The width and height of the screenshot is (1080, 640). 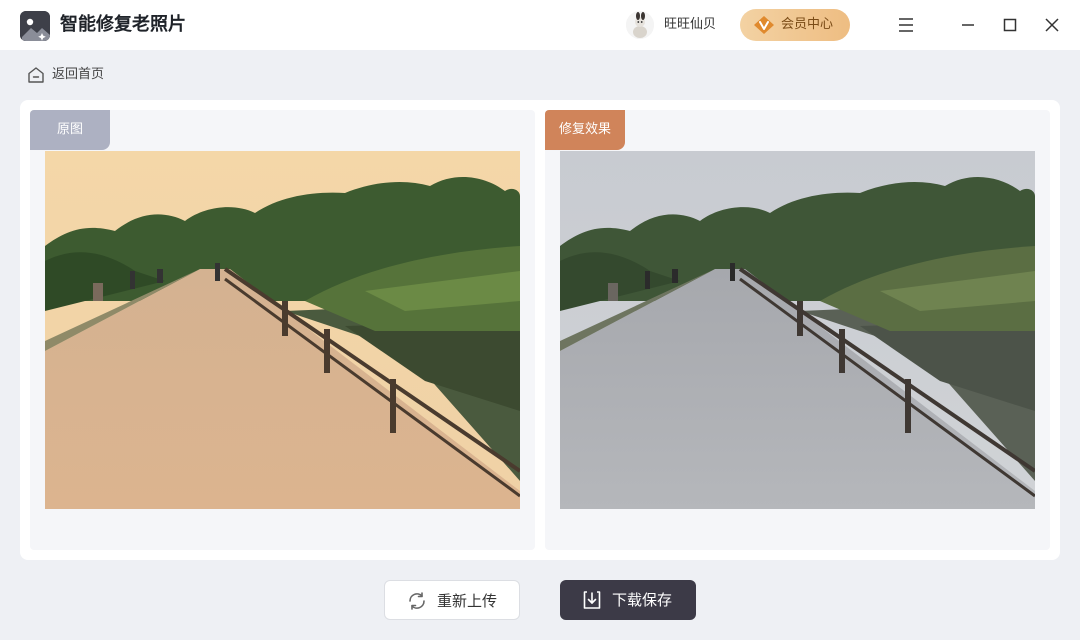 What do you see at coordinates (592, 600) in the screenshot?
I see `download-icon` at bounding box center [592, 600].